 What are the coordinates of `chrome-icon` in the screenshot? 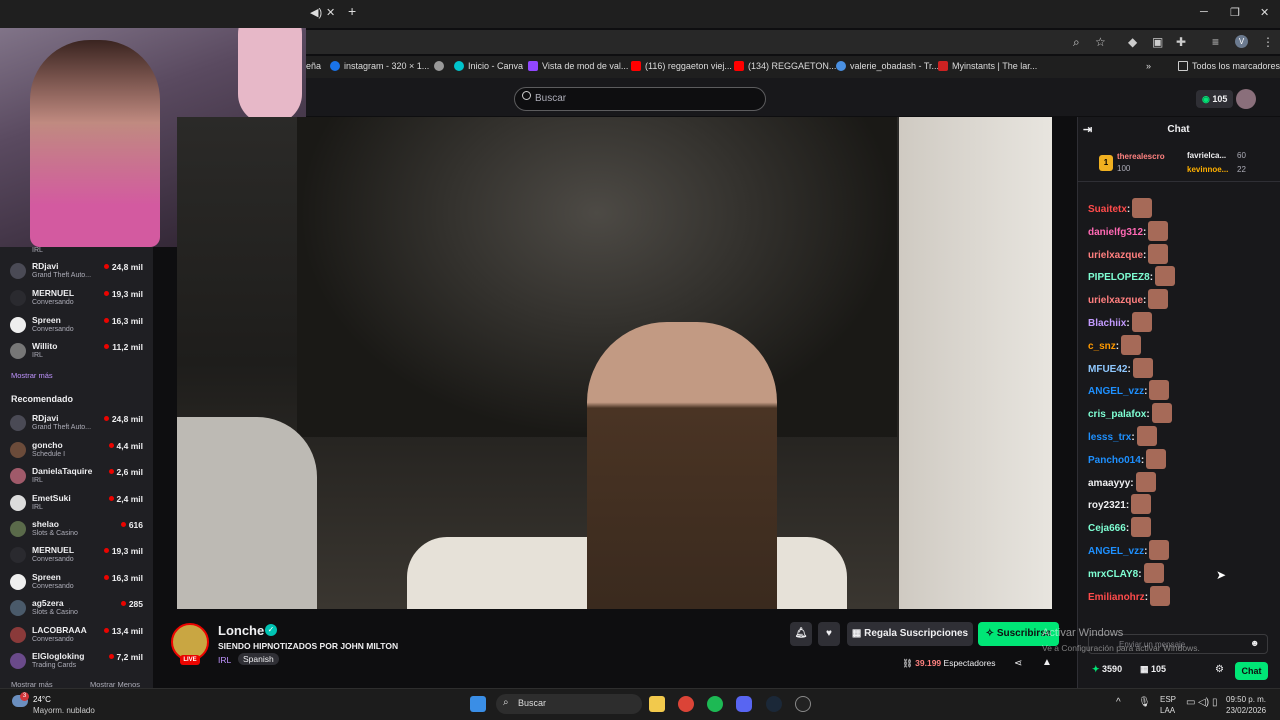 It's located at (686, 704).